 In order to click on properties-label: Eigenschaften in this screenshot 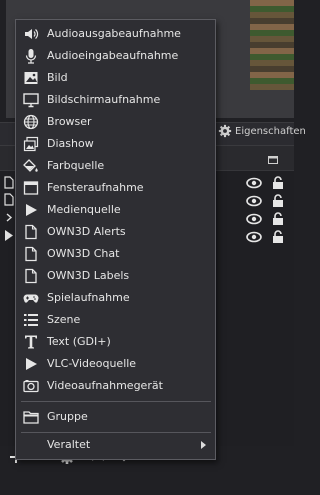, I will do `click(270, 131)`.